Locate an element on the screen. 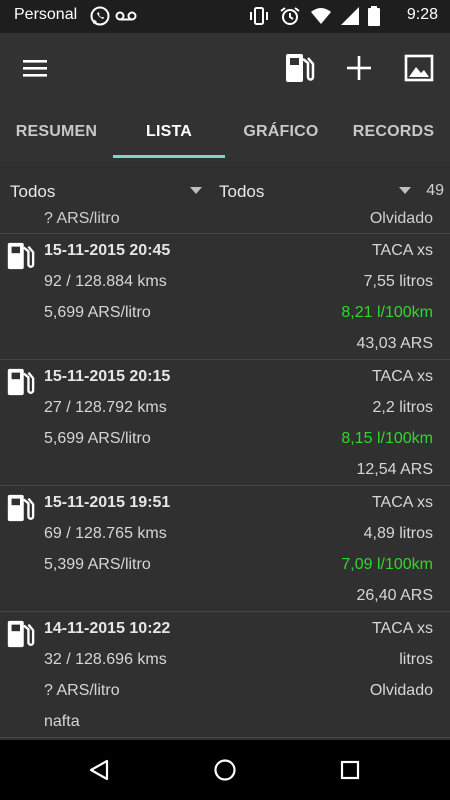  clock: 9:28 is located at coordinates (422, 14).